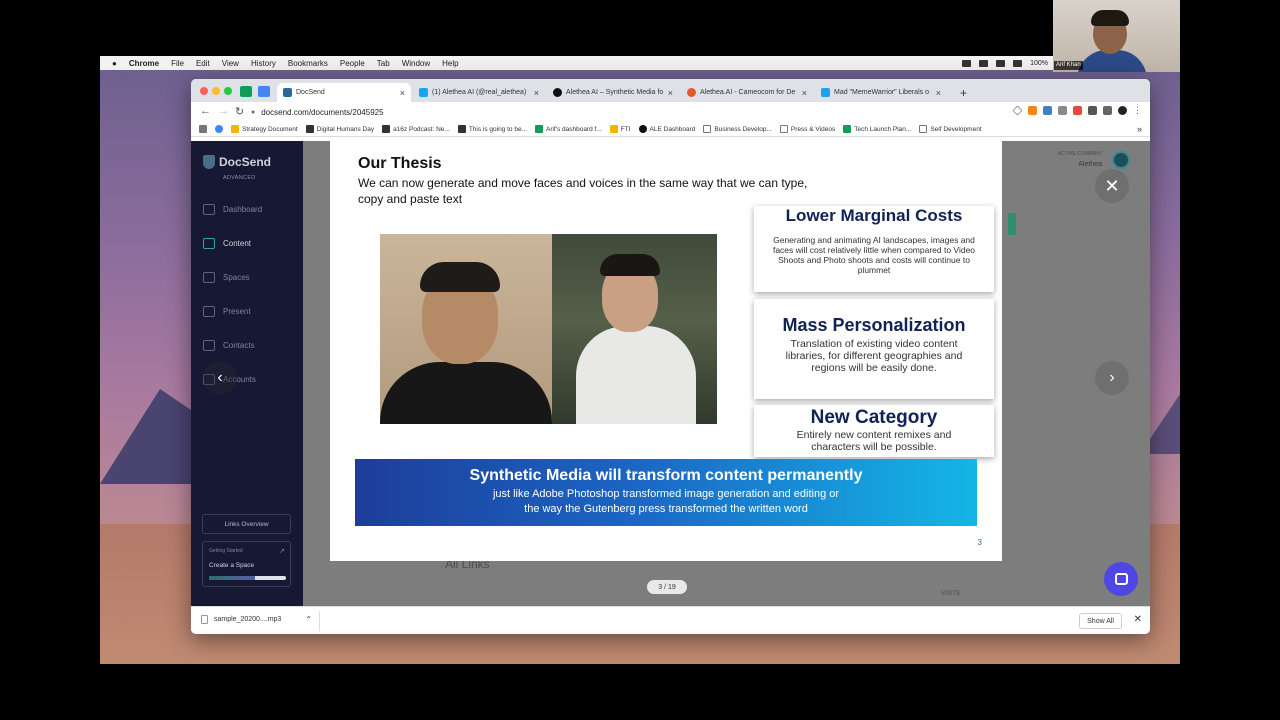  I want to click on previous-slide-button: ‹, so click(220, 378).